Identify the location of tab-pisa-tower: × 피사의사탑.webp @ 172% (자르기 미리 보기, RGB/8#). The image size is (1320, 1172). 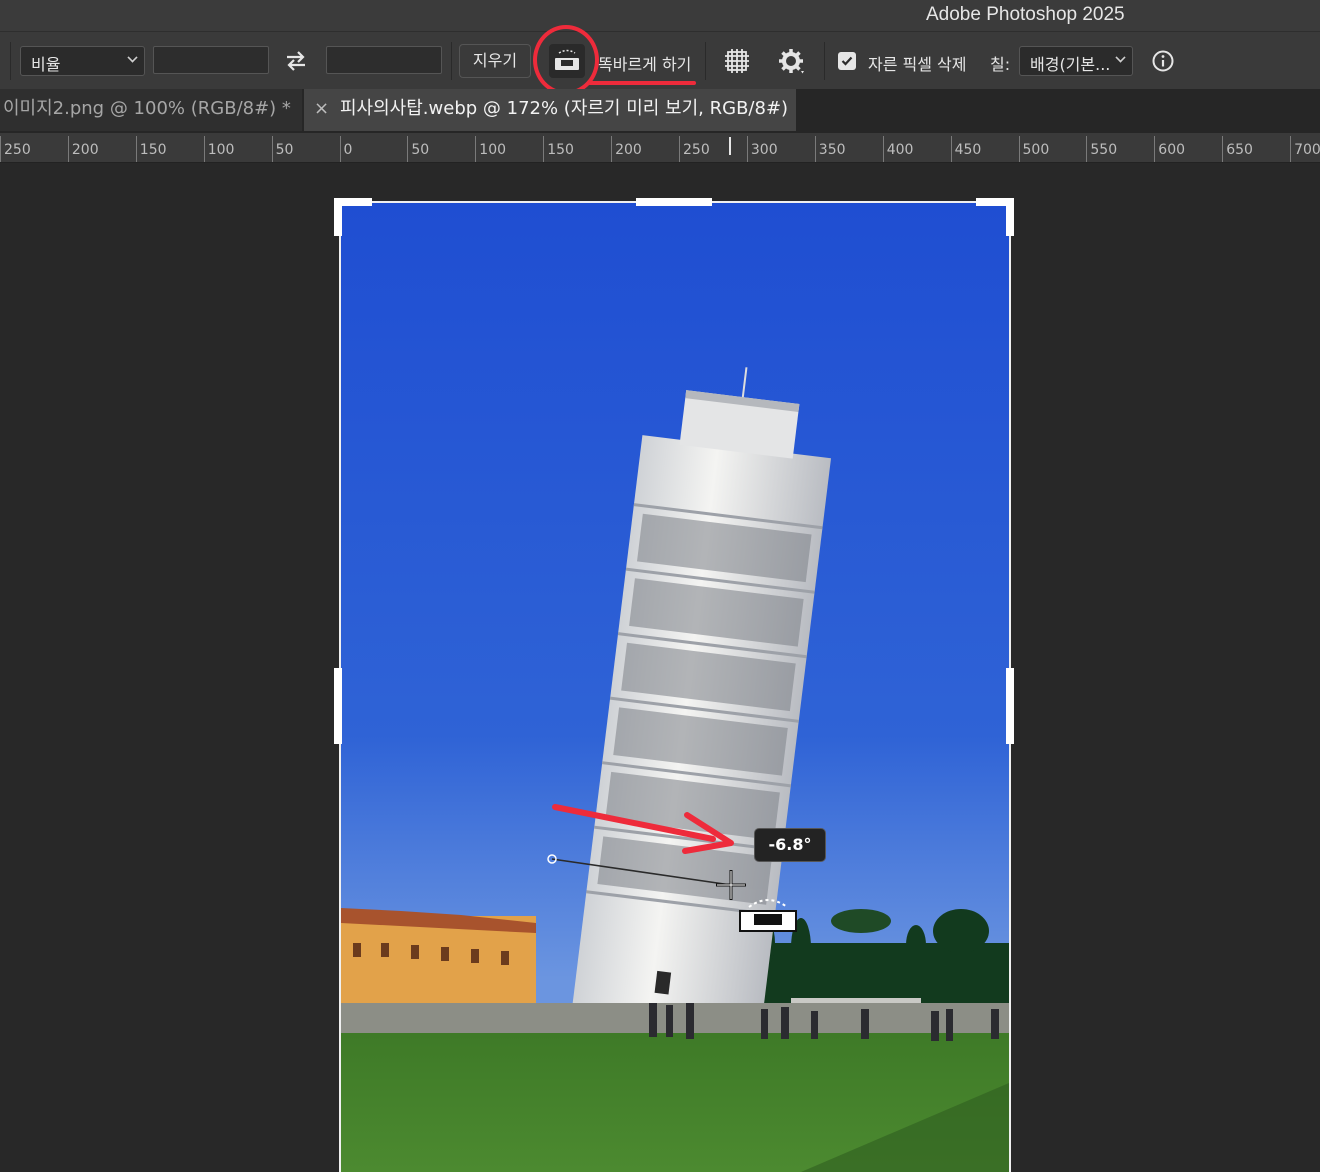
(550, 110).